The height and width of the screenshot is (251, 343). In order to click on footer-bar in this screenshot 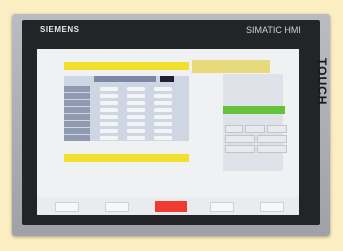, I will do `click(168, 206)`.